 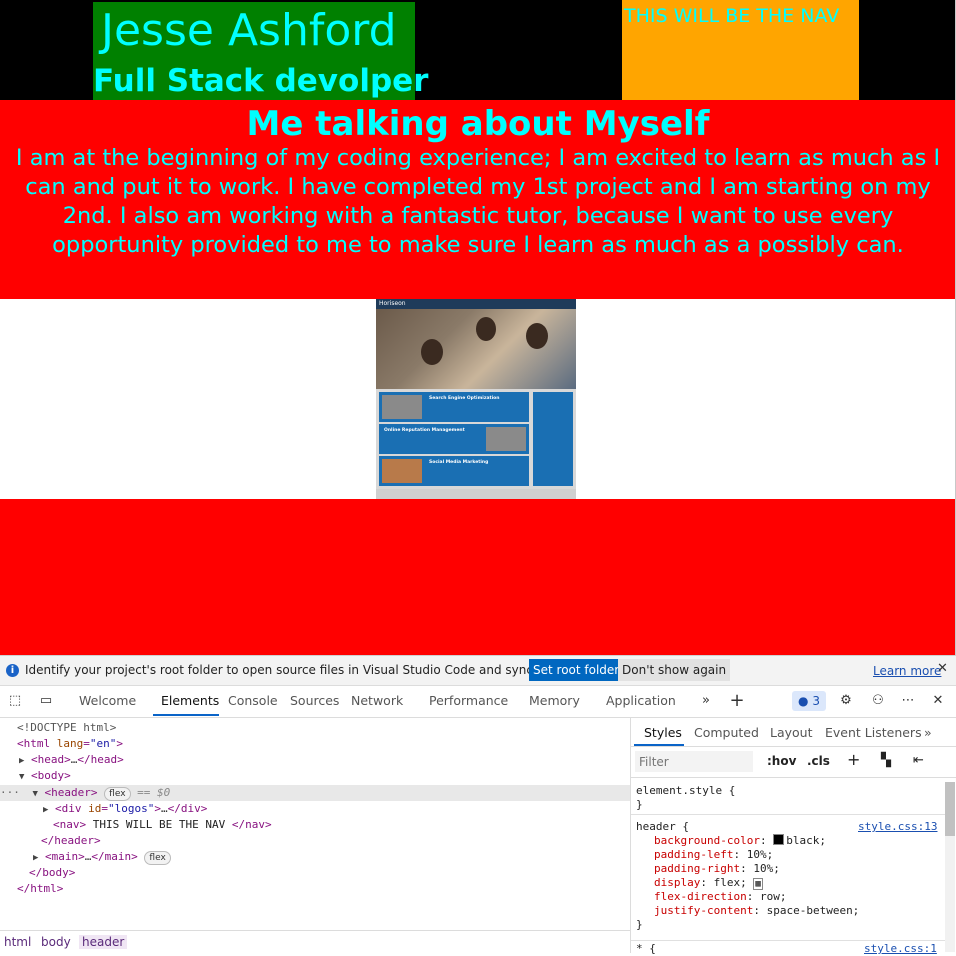 What do you see at coordinates (255, 824) in the screenshot?
I see `dom-tag-name: nav` at bounding box center [255, 824].